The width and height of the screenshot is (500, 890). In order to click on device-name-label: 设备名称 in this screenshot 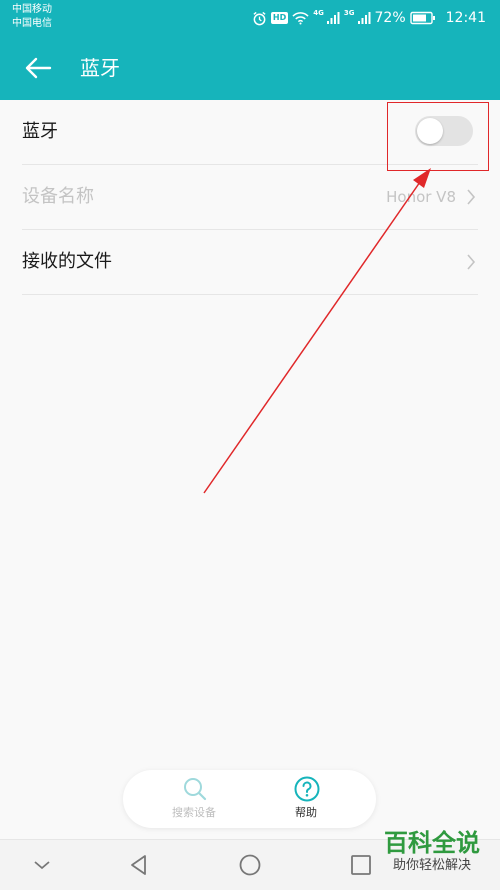, I will do `click(58, 196)`.